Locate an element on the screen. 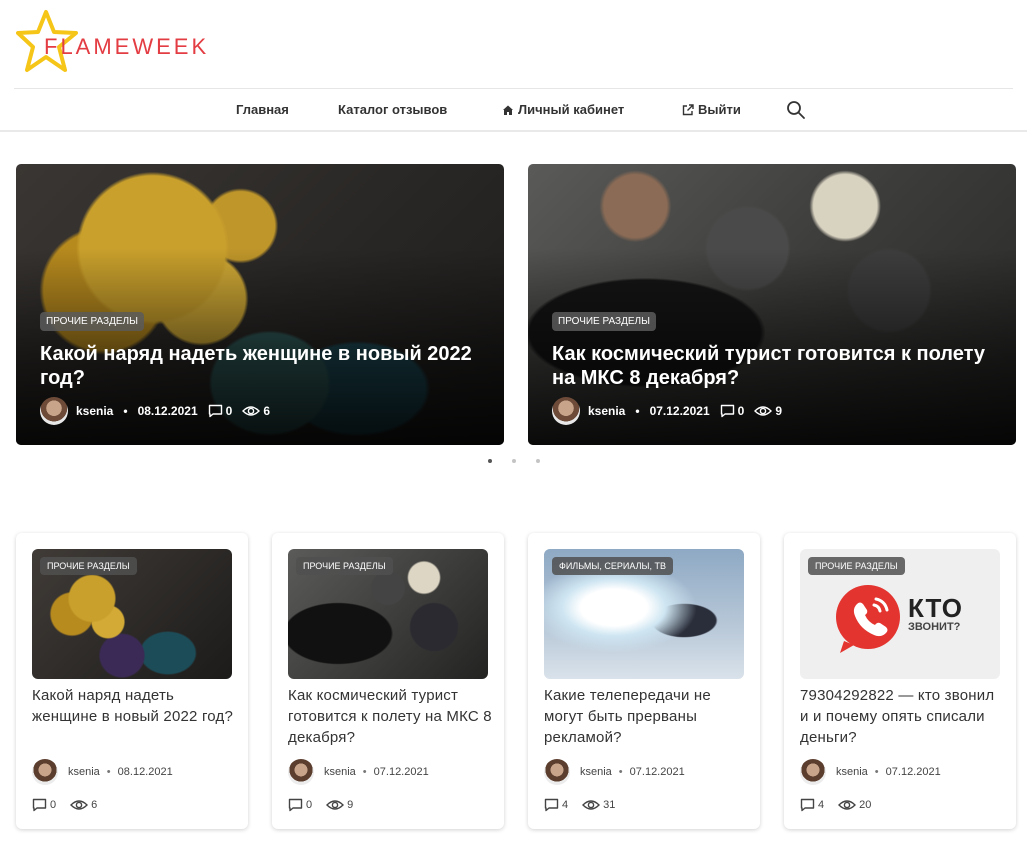 Image resolution: width=1027 pixels, height=843 pixels. nav-item-label: Каталог отзывов is located at coordinates (393, 109).